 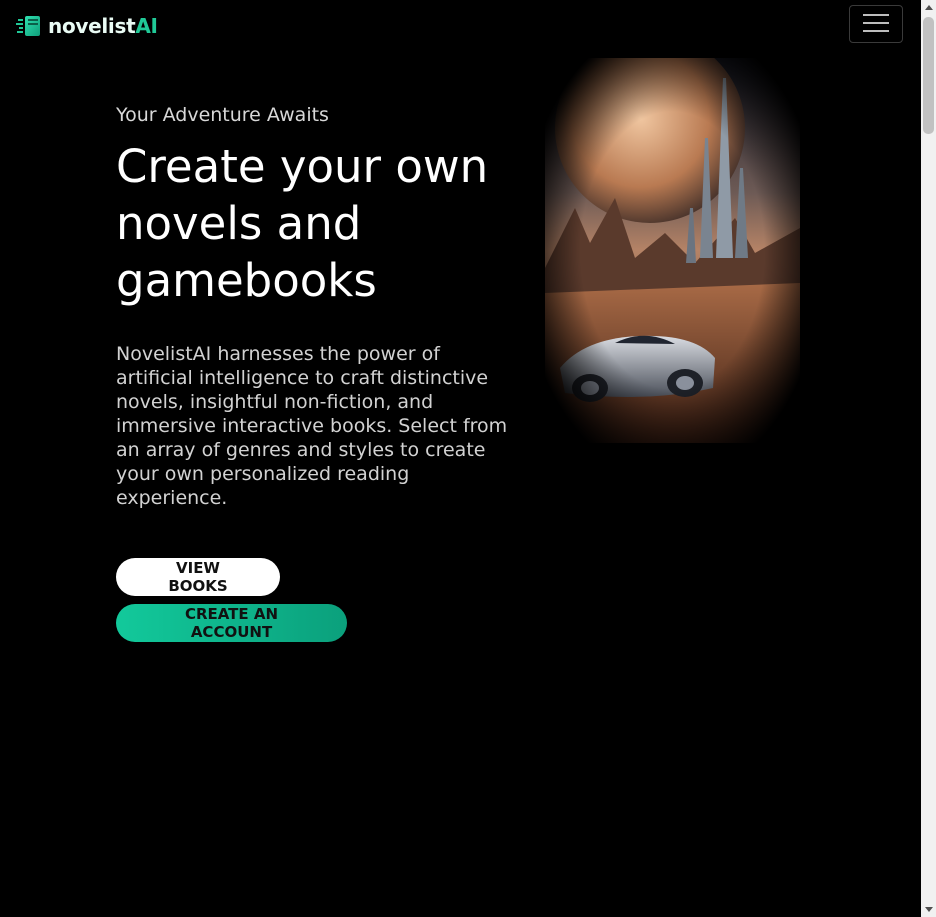 I want to click on hamburger-icon, so click(x=876, y=24).